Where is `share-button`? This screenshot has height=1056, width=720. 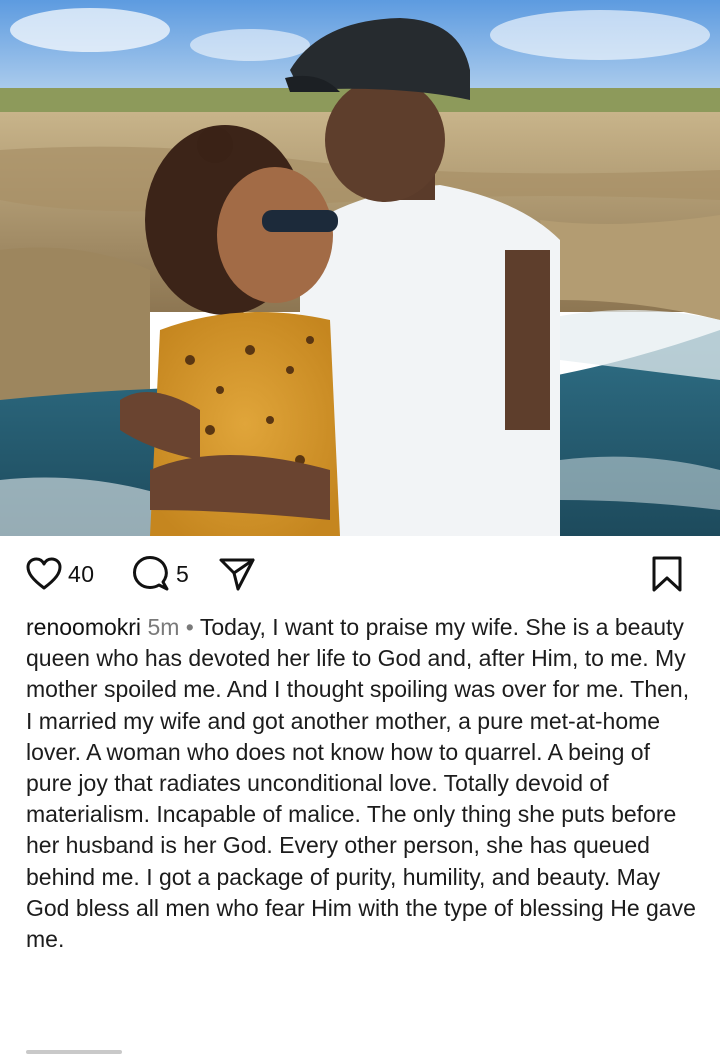
share-button is located at coordinates (237, 574).